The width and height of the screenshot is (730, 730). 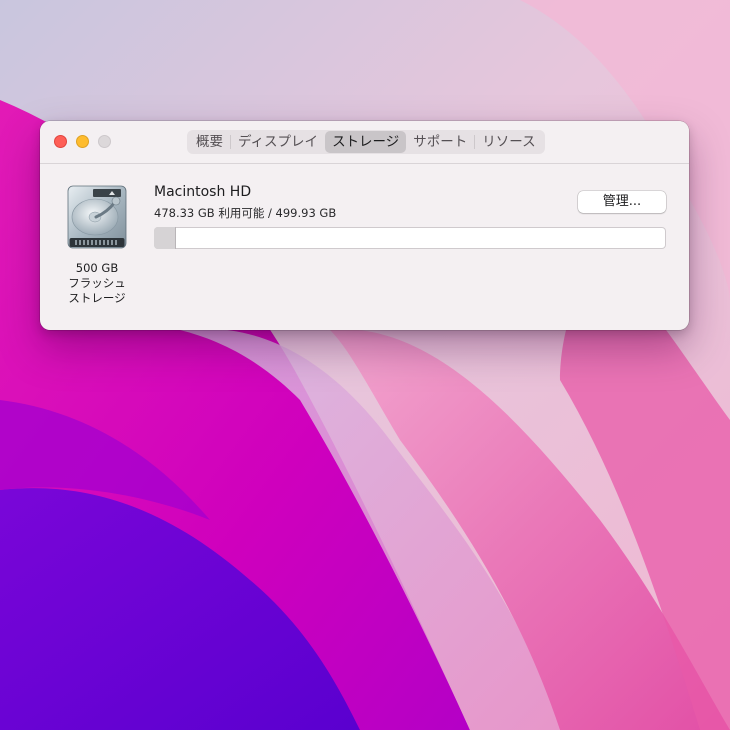 I want to click on storage-usage-bar, so click(x=410, y=238).